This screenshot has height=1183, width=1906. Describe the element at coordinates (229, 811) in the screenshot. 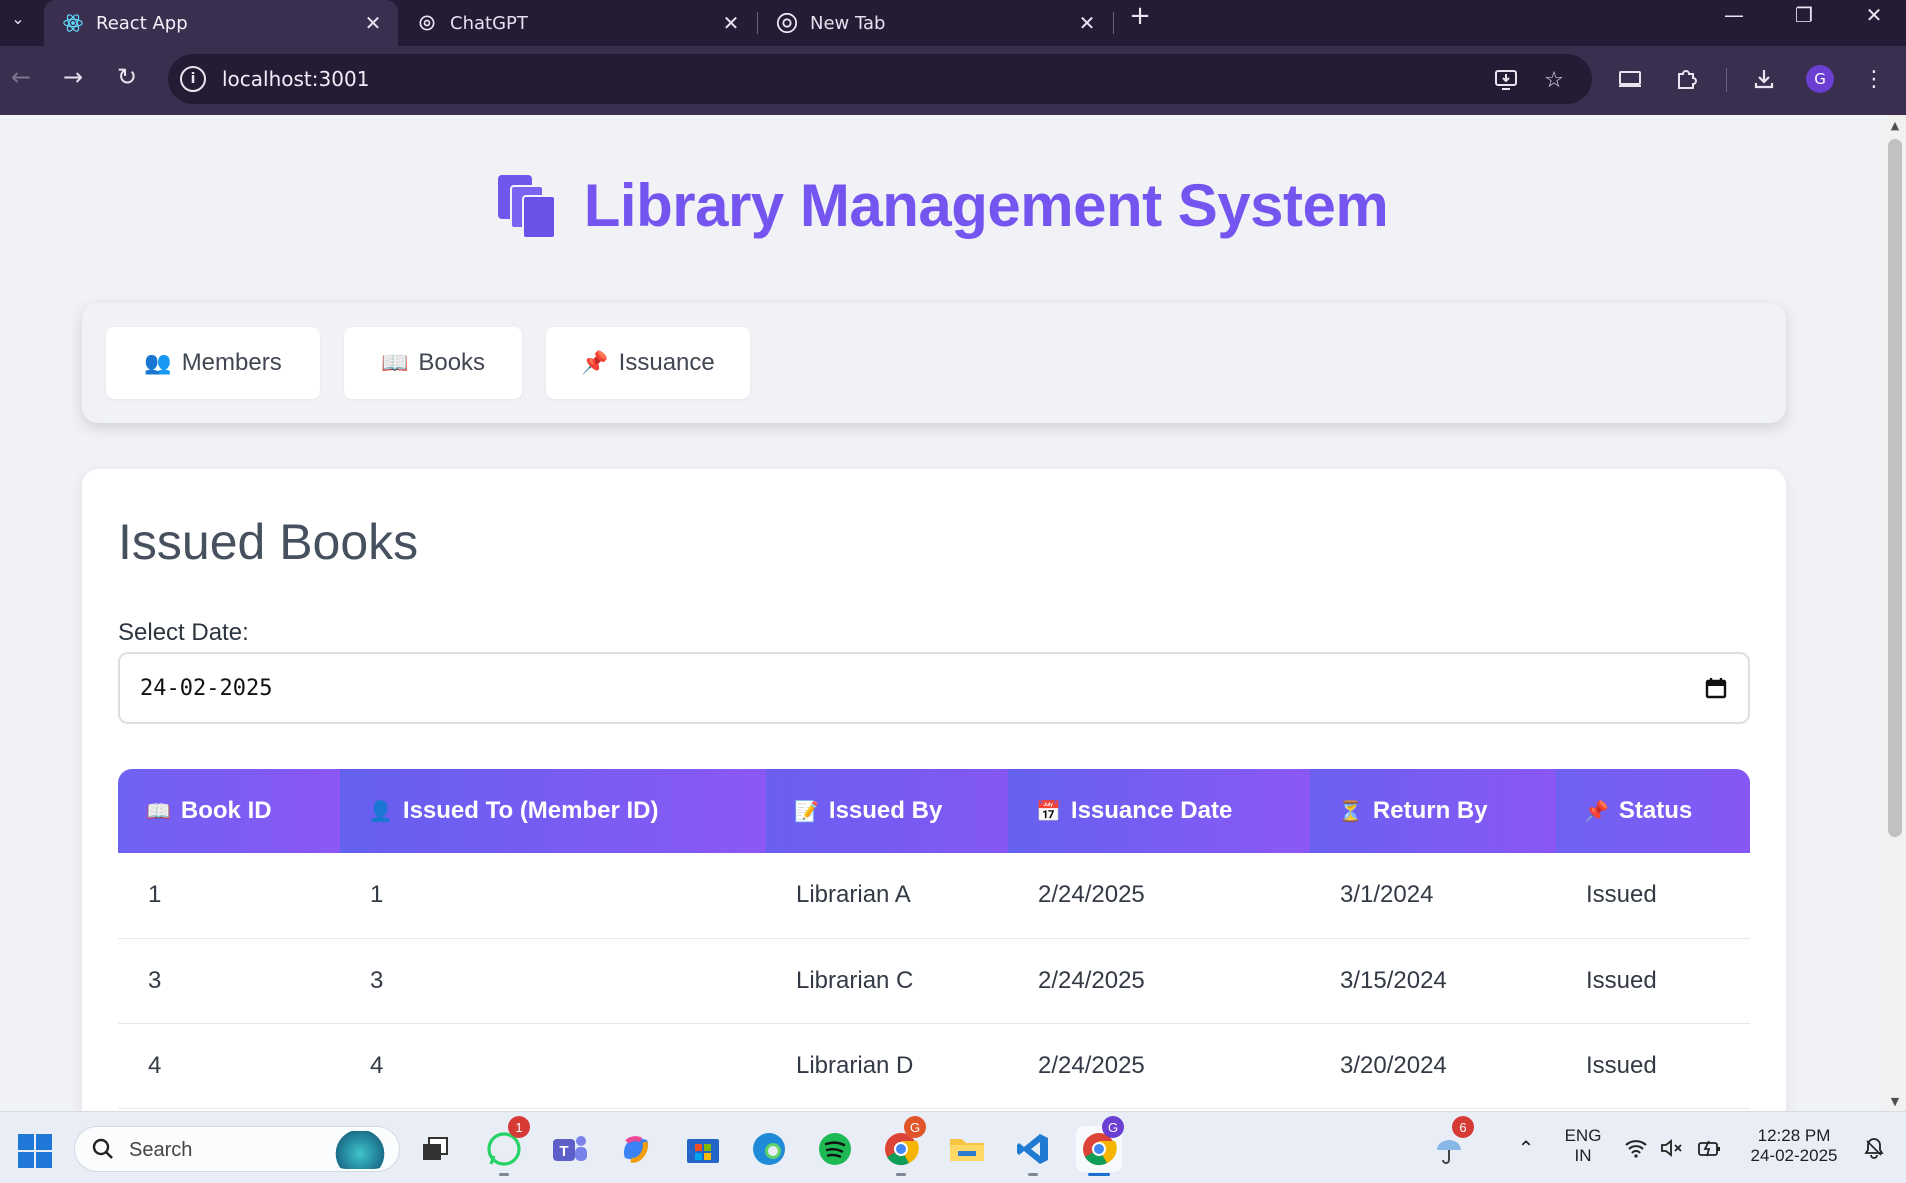

I see `column-header-book-id: 📖 Book ID` at that location.